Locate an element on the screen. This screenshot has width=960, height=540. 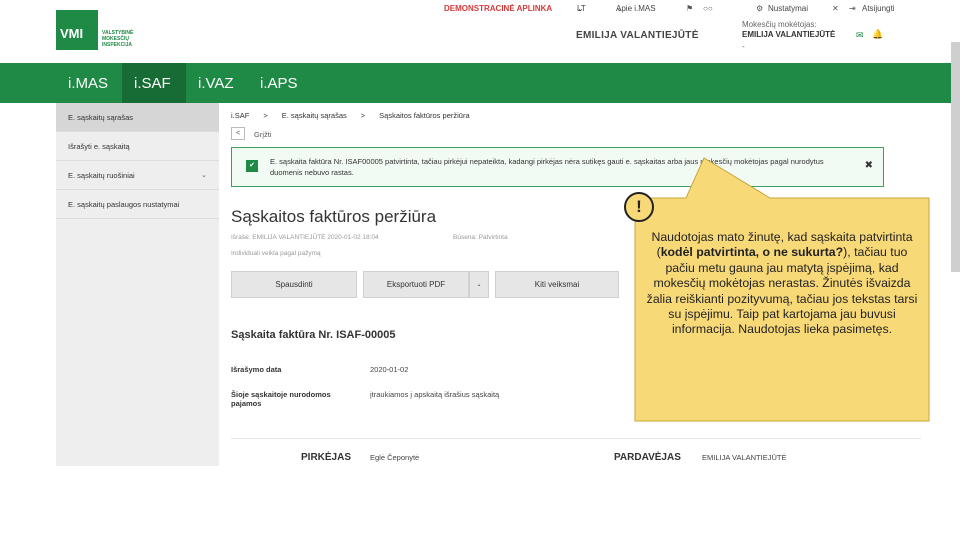
annotation-text-bold: kodėl patvirtinta, o ne sukurta? is located at coordinates (752, 252).